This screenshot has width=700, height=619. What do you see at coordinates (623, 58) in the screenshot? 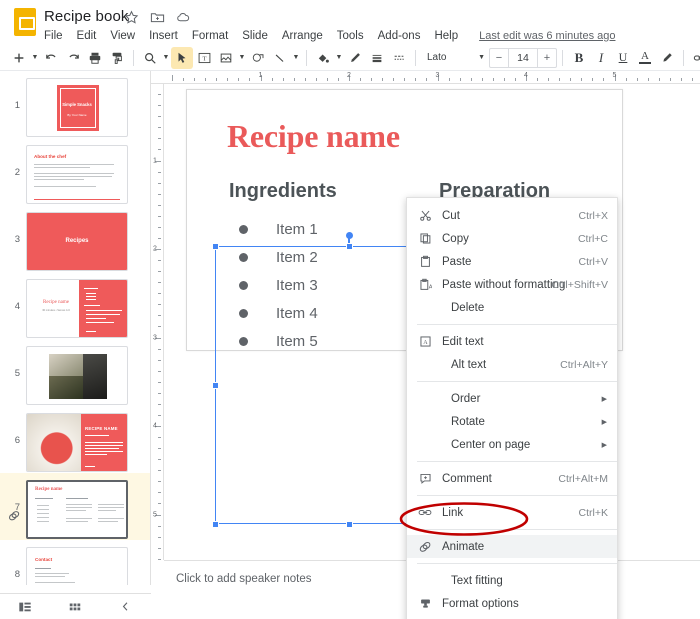
I see `underline-button: U` at bounding box center [623, 58].